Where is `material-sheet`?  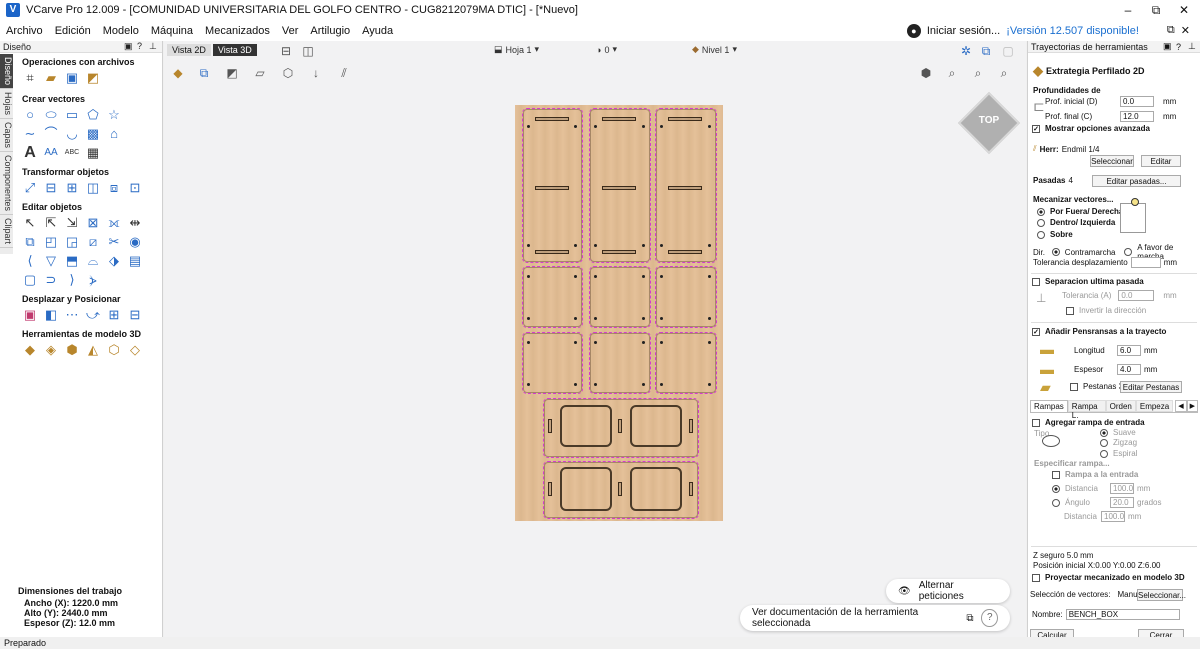 material-sheet is located at coordinates (619, 313).